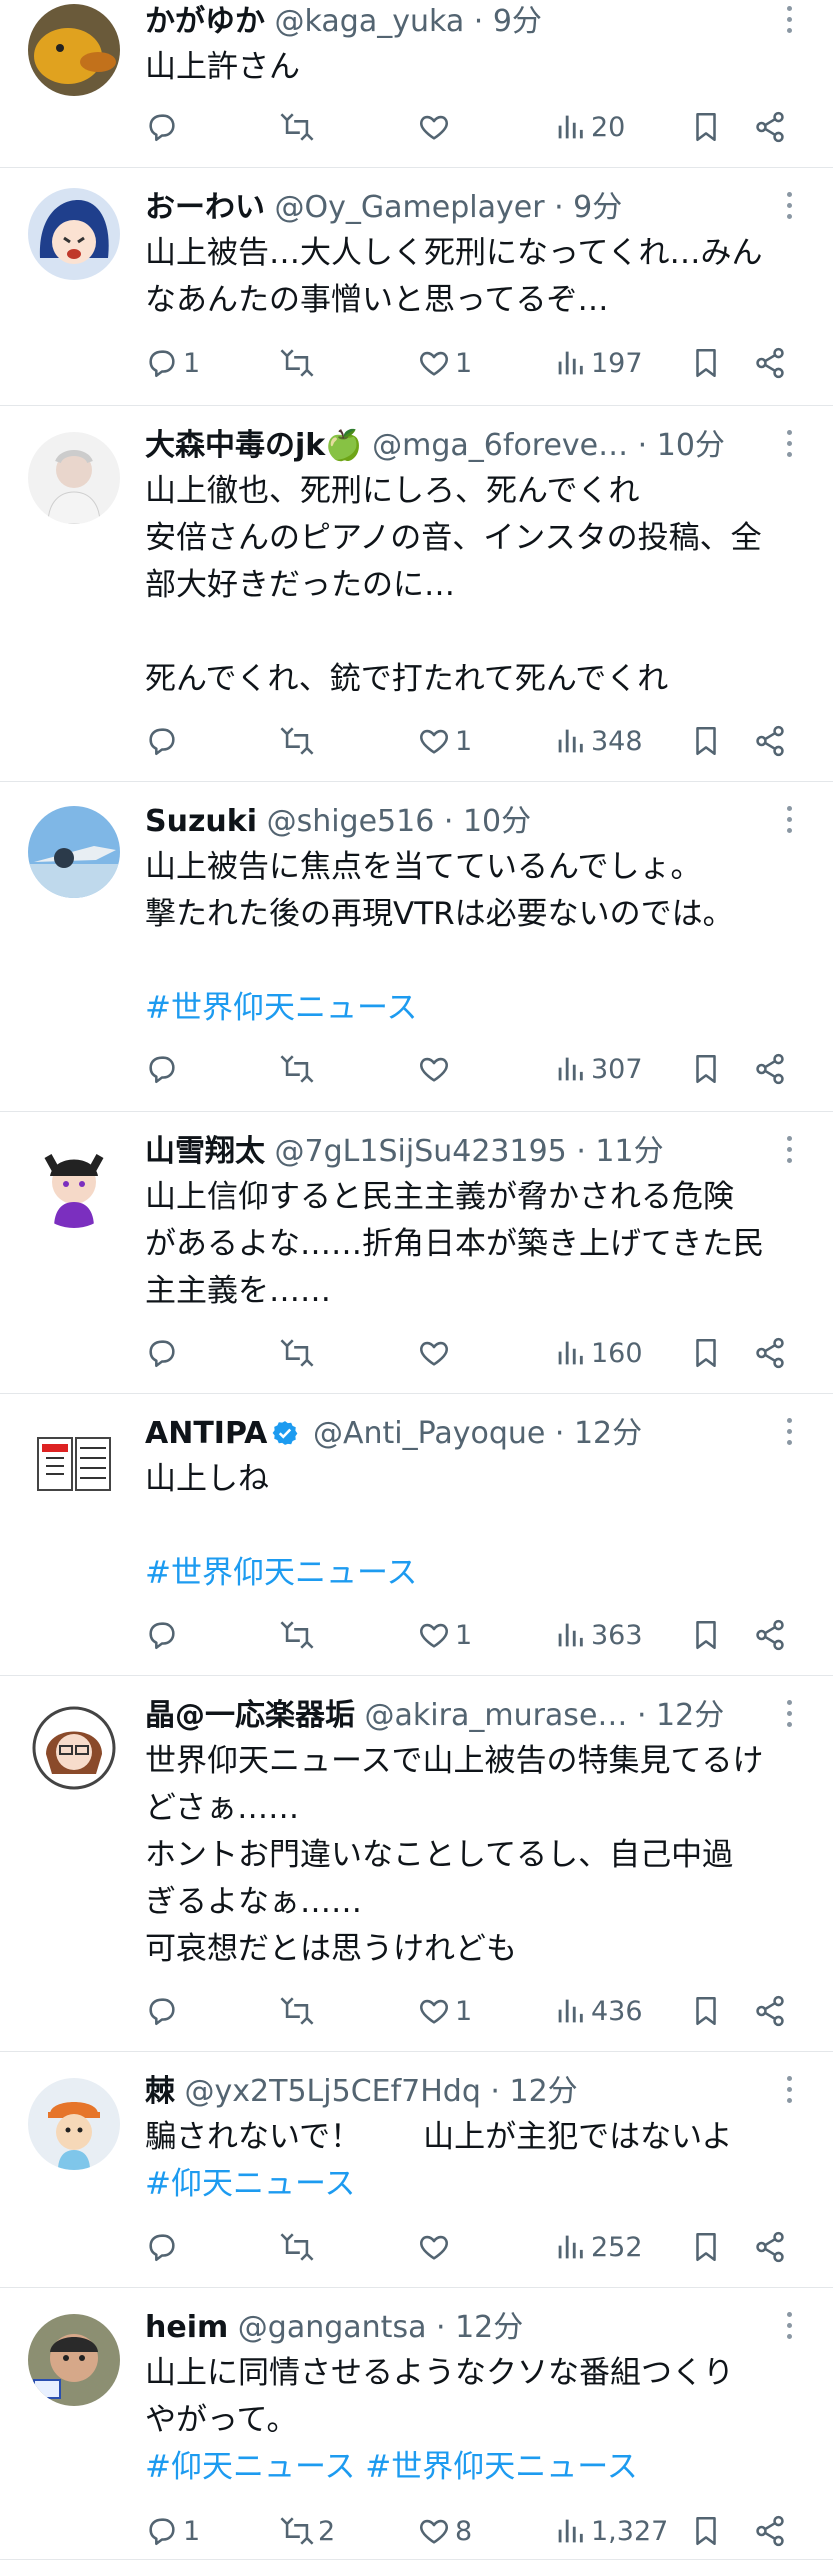 The height and width of the screenshot is (2560, 833). I want to click on user-handle: @yx2T5Lj5CEf7Hdq, so click(333, 2091).